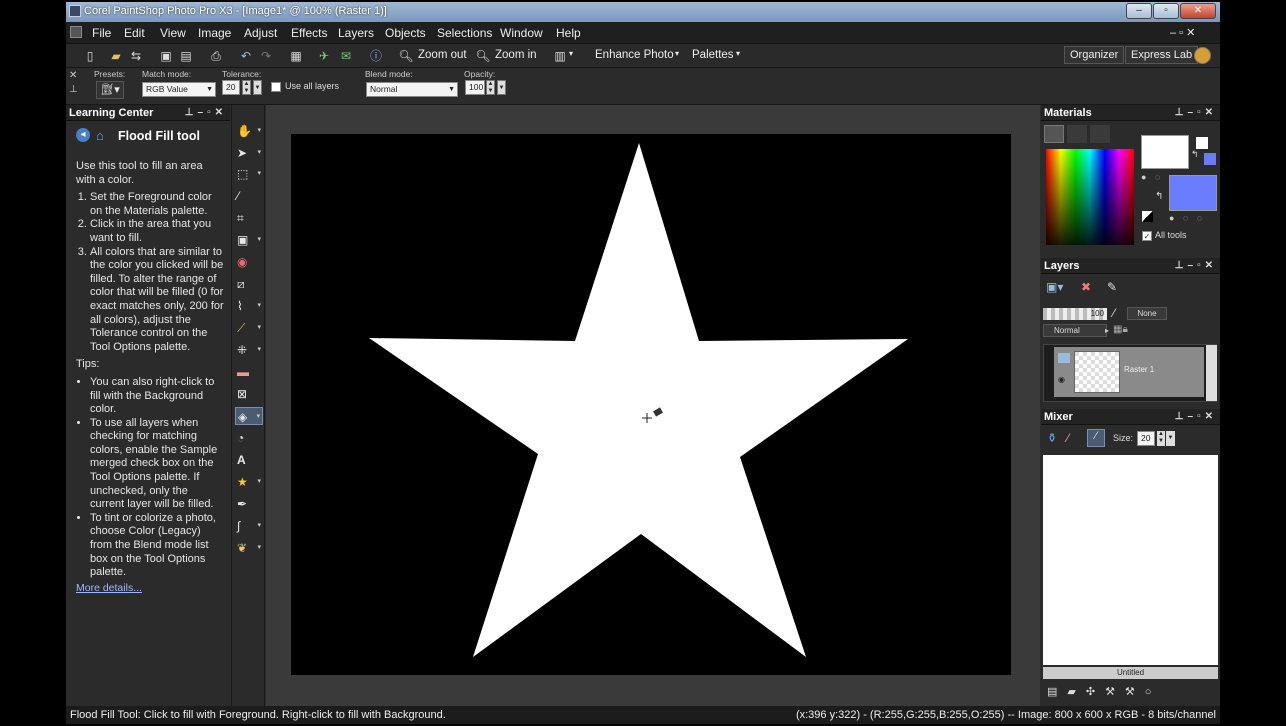 Image resolution: width=1286 pixels, height=726 pixels. What do you see at coordinates (1161, 438) in the screenshot?
I see `size-spinner: ▲ ▼` at bounding box center [1161, 438].